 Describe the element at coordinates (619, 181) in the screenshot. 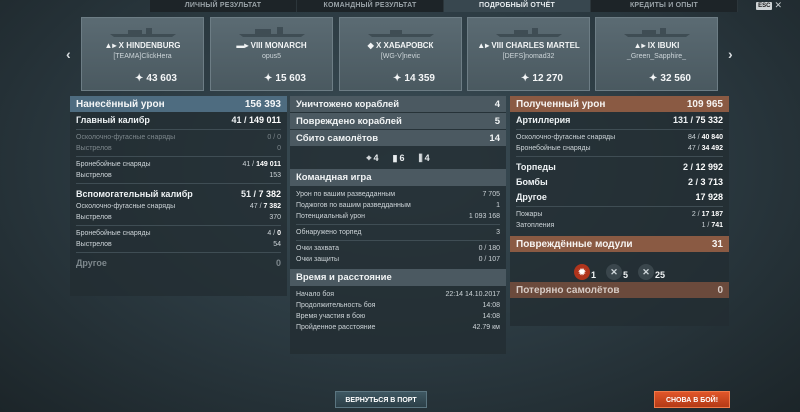

I see `bombs-row: Бомбы 2 / 3 713` at that location.